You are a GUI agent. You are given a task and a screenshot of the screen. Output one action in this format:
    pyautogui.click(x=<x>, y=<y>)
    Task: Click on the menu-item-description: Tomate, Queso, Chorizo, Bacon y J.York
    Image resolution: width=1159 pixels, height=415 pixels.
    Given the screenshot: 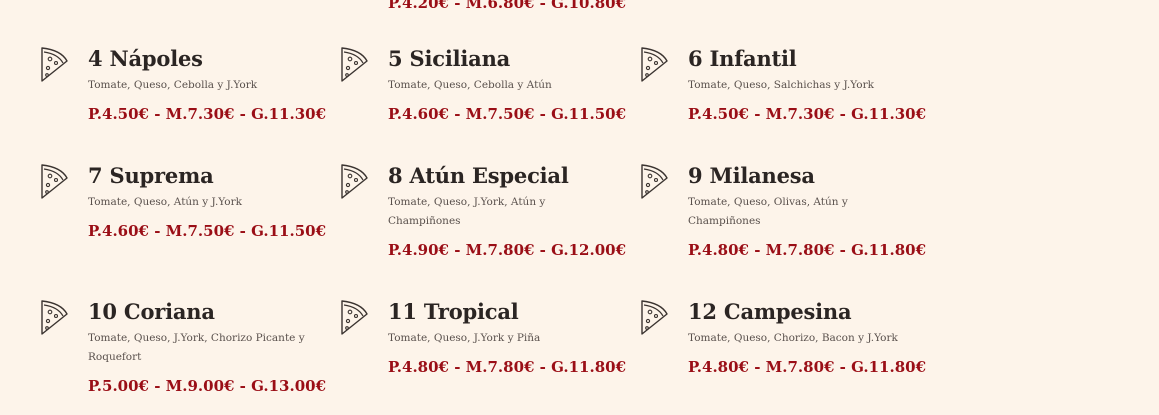 What is the action you would take?
    pyautogui.click(x=793, y=338)
    